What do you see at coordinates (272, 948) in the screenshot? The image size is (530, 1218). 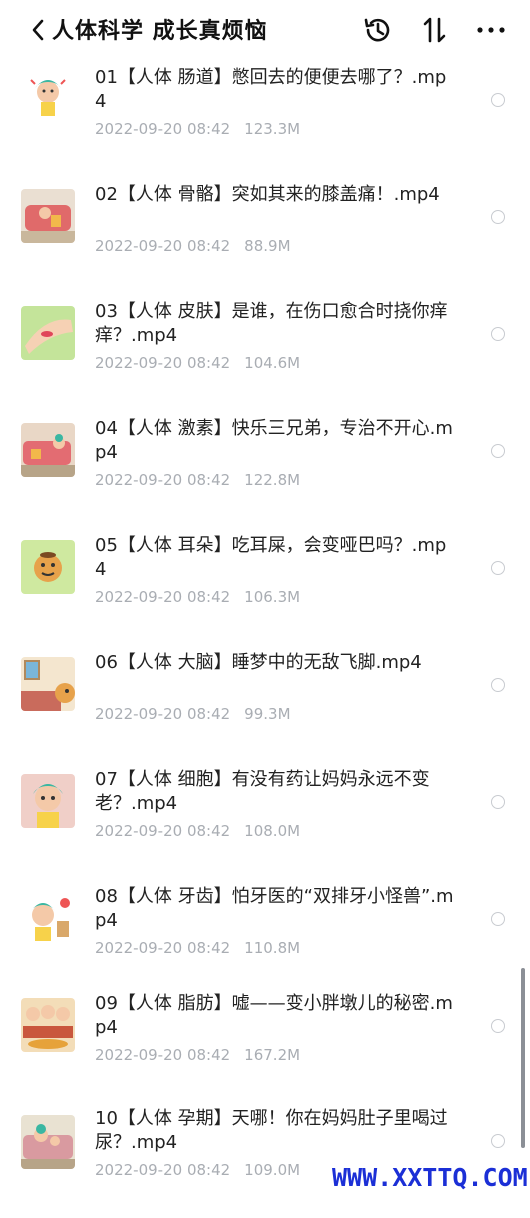 I see `file-size: 110.8M` at bounding box center [272, 948].